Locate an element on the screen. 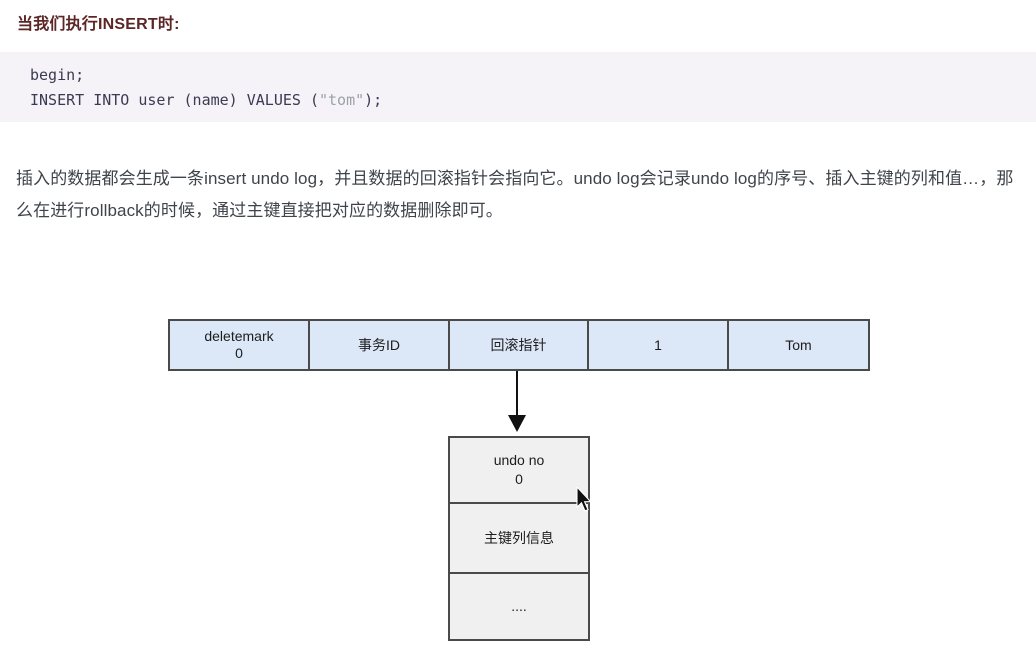  record-cell: 事务ID is located at coordinates (380, 345).